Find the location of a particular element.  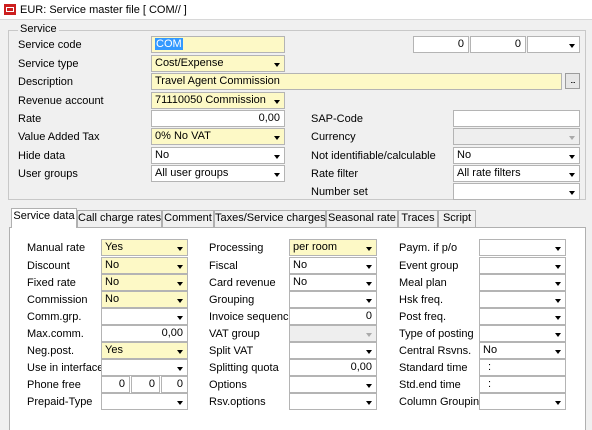

service-type-select: Cost/Expense is located at coordinates (218, 63).